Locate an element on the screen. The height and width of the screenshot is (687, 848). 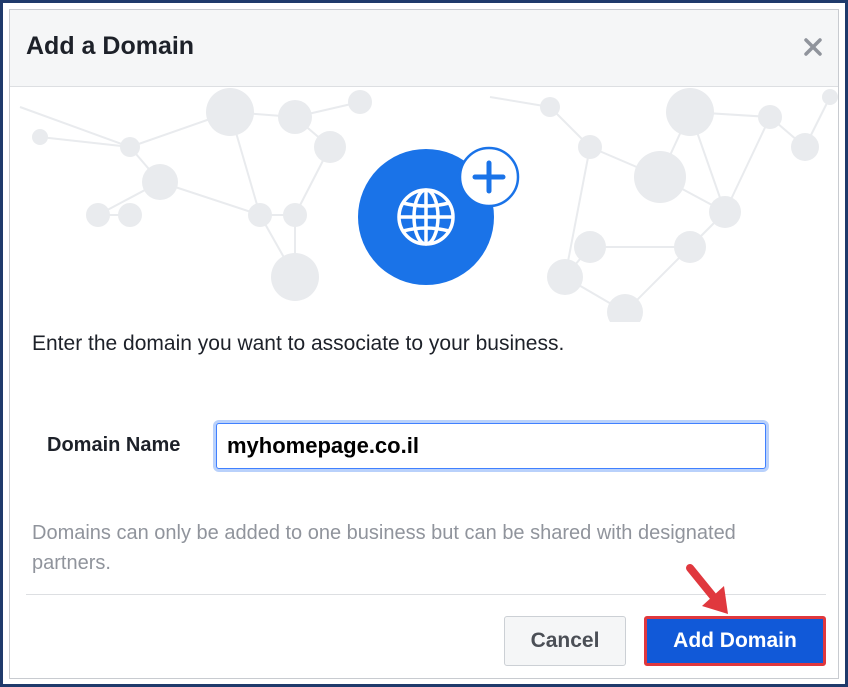
close-icon is located at coordinates (813, 47).